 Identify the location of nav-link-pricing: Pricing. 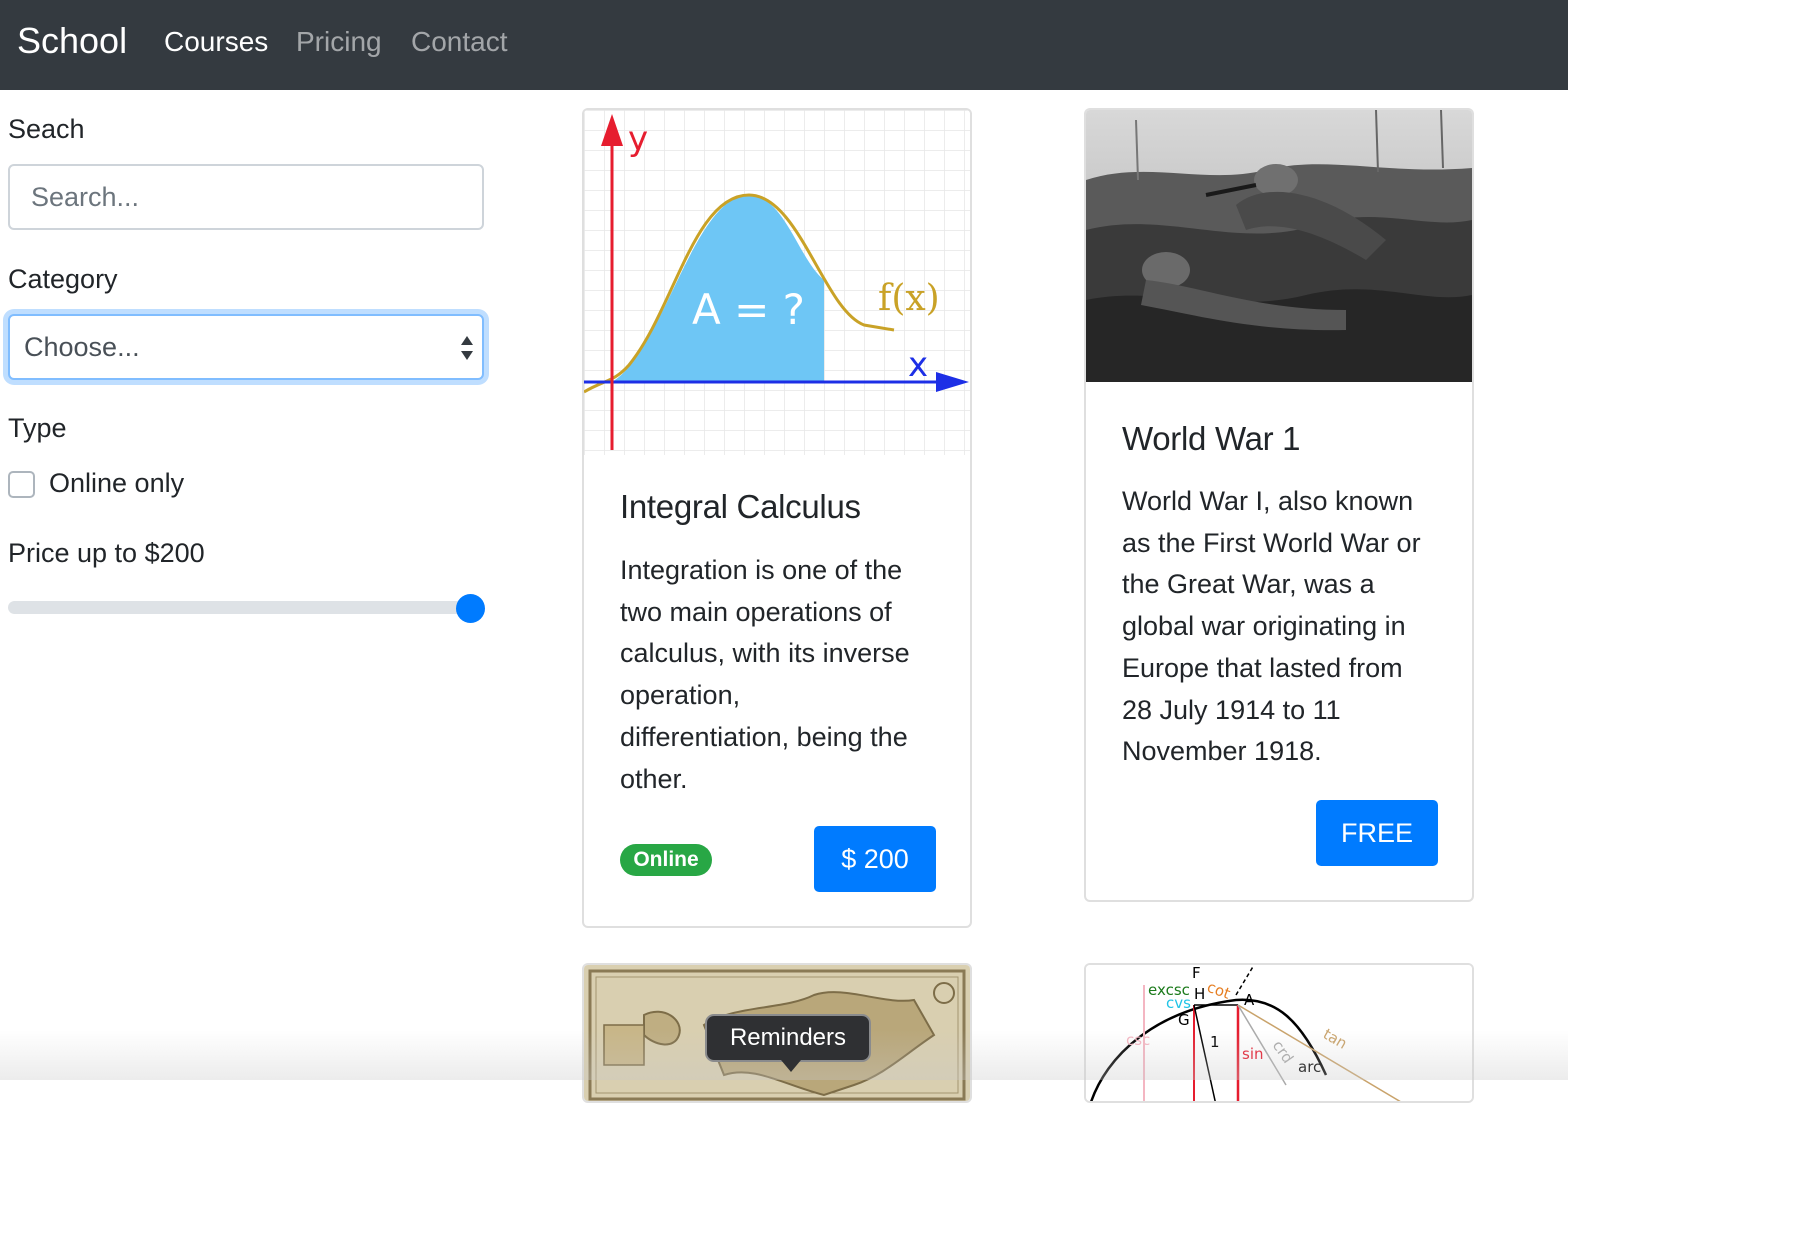
(339, 42).